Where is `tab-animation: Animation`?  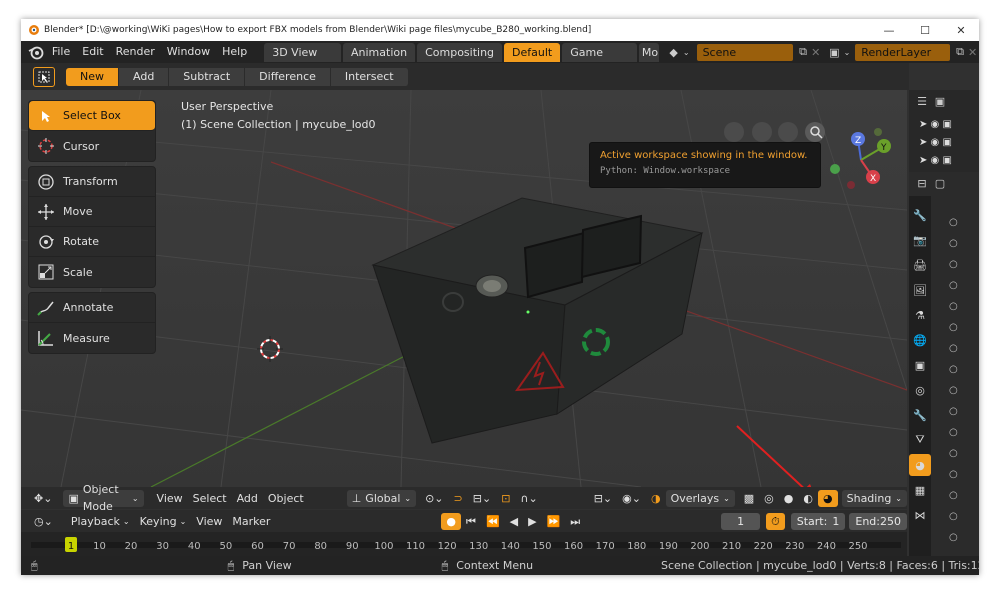
tab-animation: Animation is located at coordinates (379, 52).